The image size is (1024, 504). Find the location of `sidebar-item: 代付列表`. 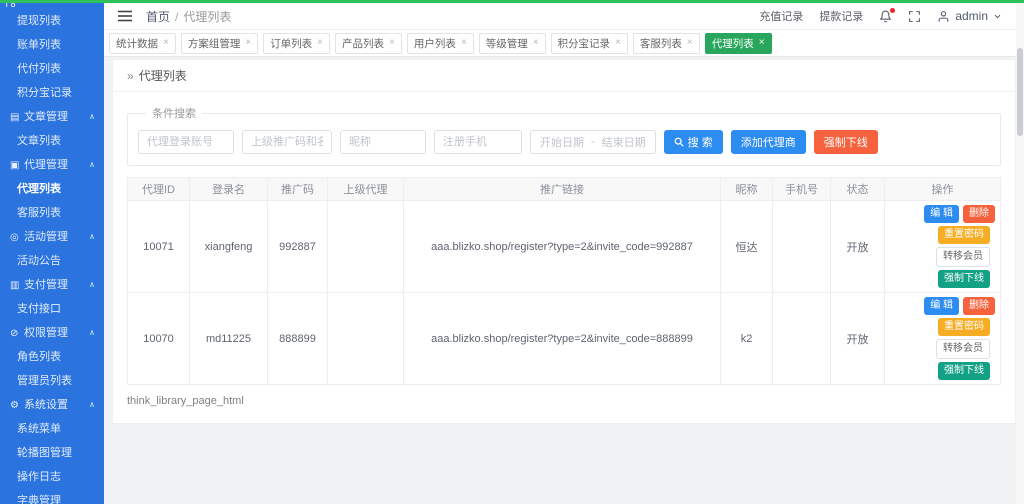

sidebar-item: 代付列表 is located at coordinates (52, 69).